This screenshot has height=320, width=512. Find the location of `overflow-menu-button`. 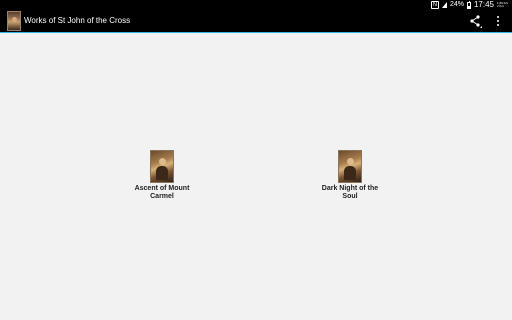

overflow-menu-button is located at coordinates (498, 21).